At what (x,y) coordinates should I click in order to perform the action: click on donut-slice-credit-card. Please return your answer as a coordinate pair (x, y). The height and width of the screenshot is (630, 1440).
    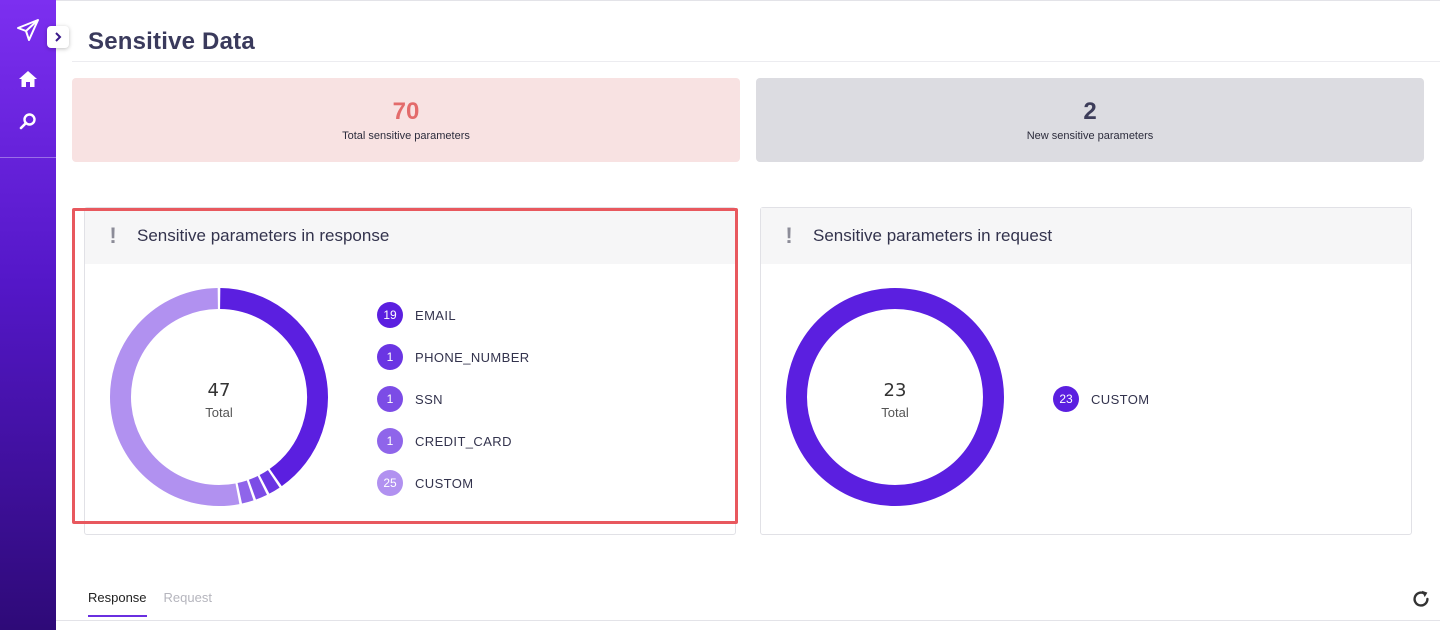
    Looking at the image, I should click on (245, 492).